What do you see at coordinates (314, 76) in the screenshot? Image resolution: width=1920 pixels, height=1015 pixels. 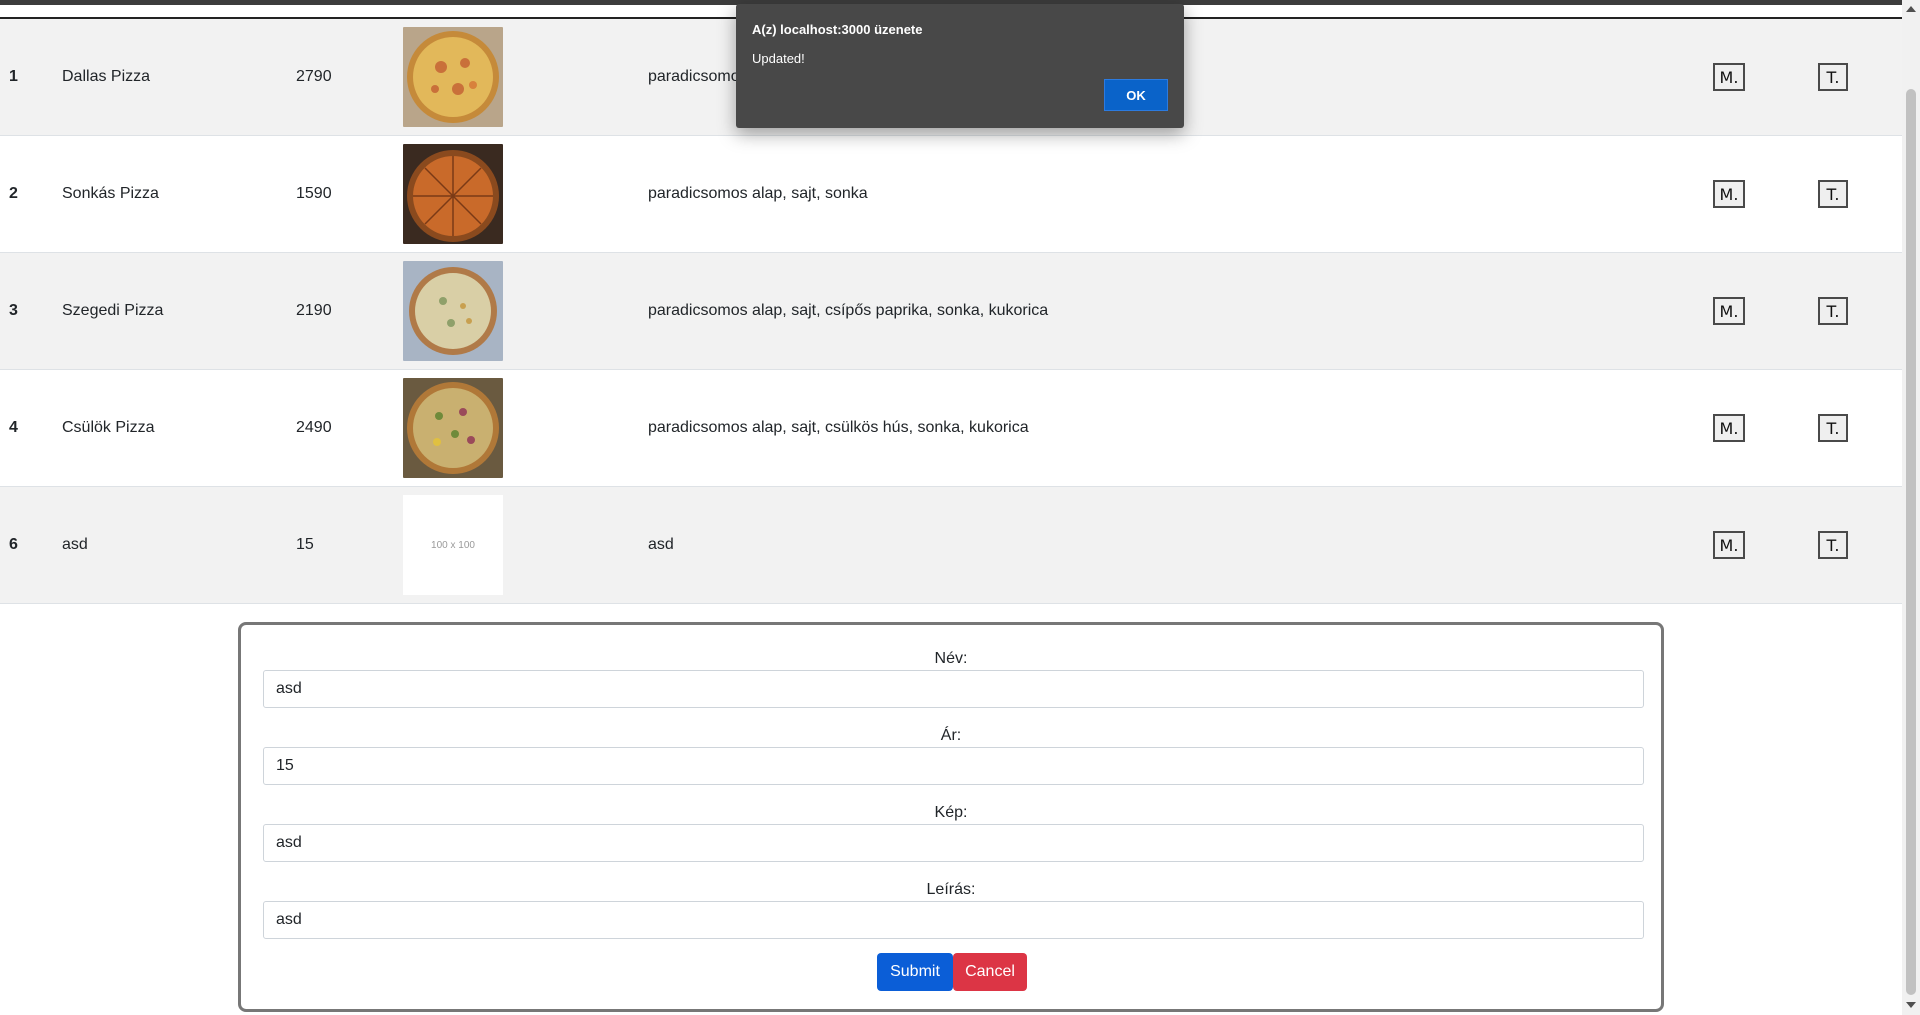 I see `row-price: 2790` at bounding box center [314, 76].